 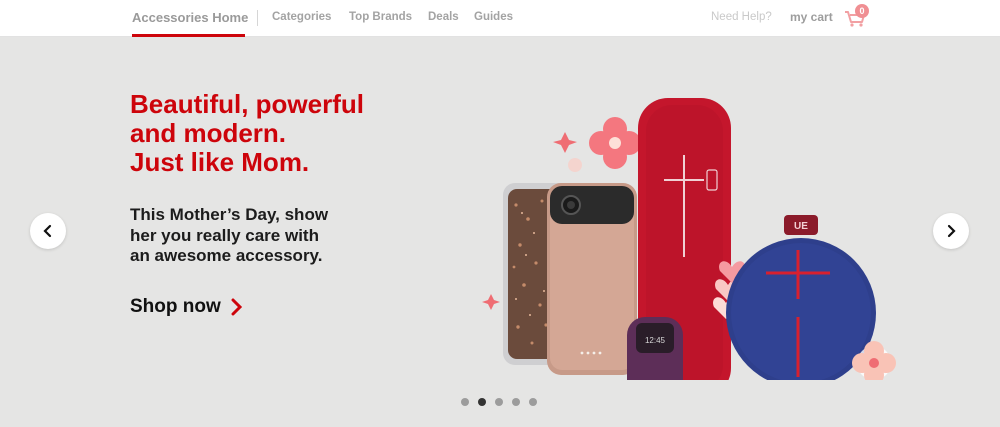 What do you see at coordinates (655, 348) in the screenshot?
I see `fitness-tracker: 12:45` at bounding box center [655, 348].